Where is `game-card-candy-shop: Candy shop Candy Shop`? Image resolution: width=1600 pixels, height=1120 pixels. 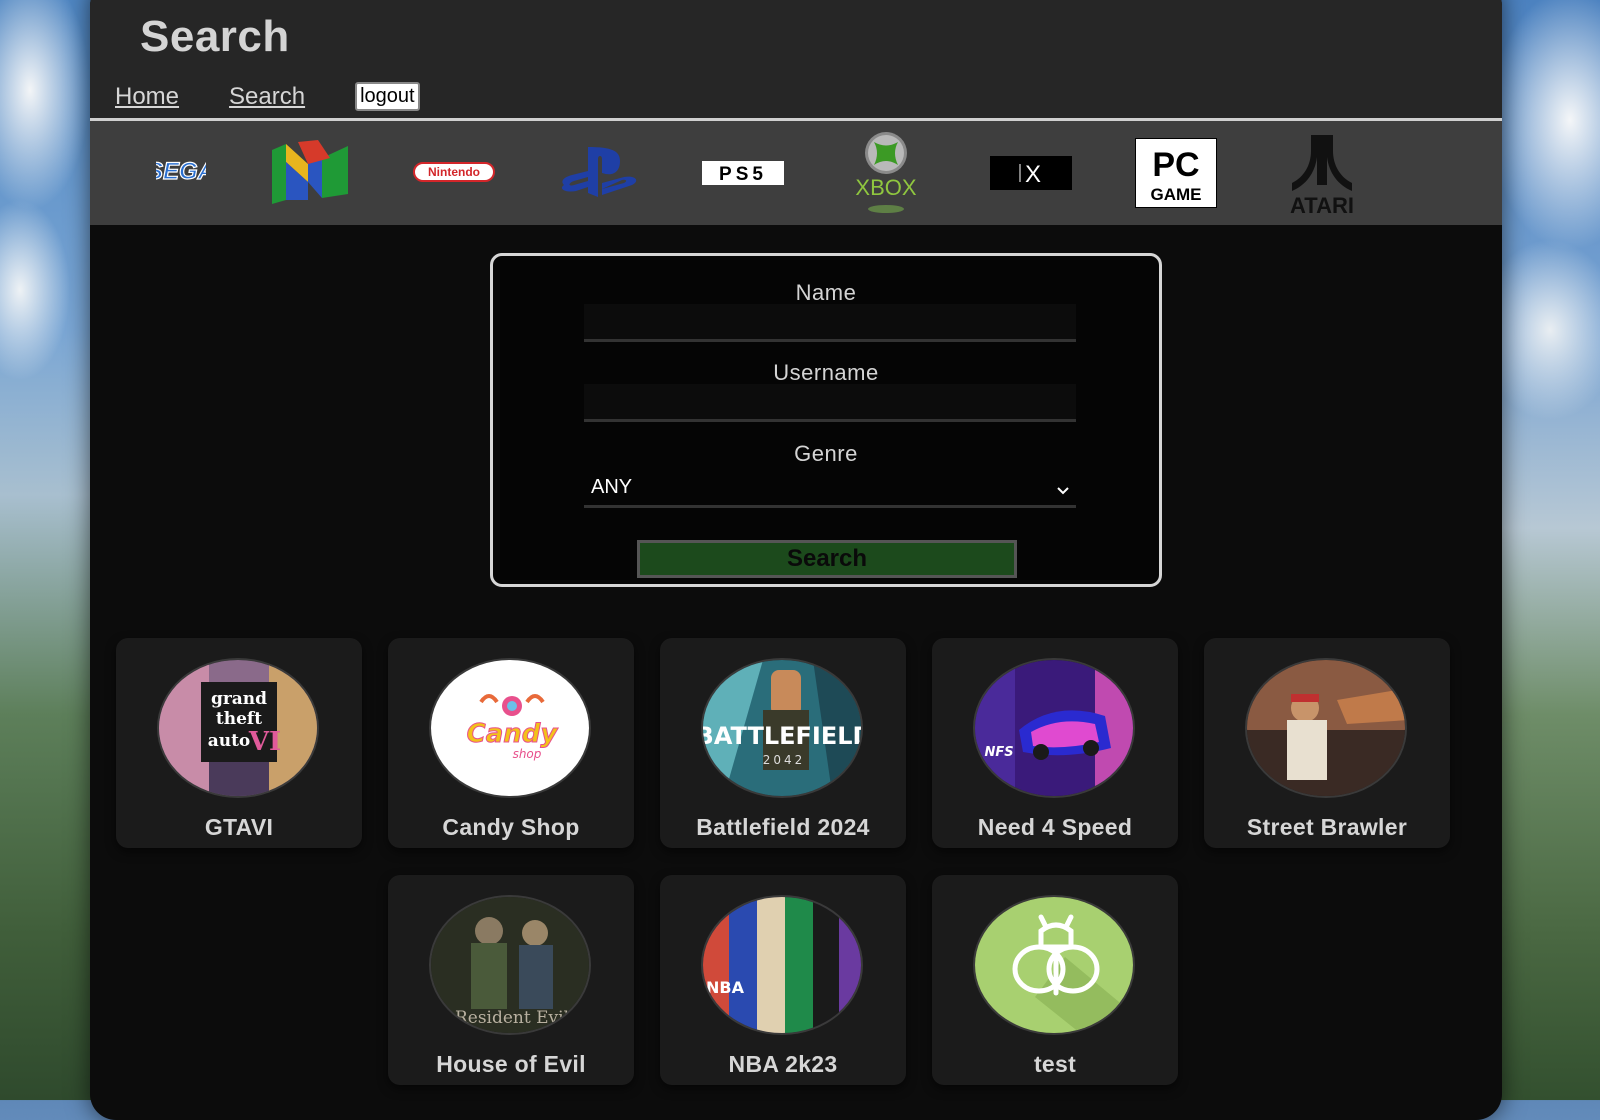 game-card-candy-shop: Candy shop Candy Shop is located at coordinates (511, 743).